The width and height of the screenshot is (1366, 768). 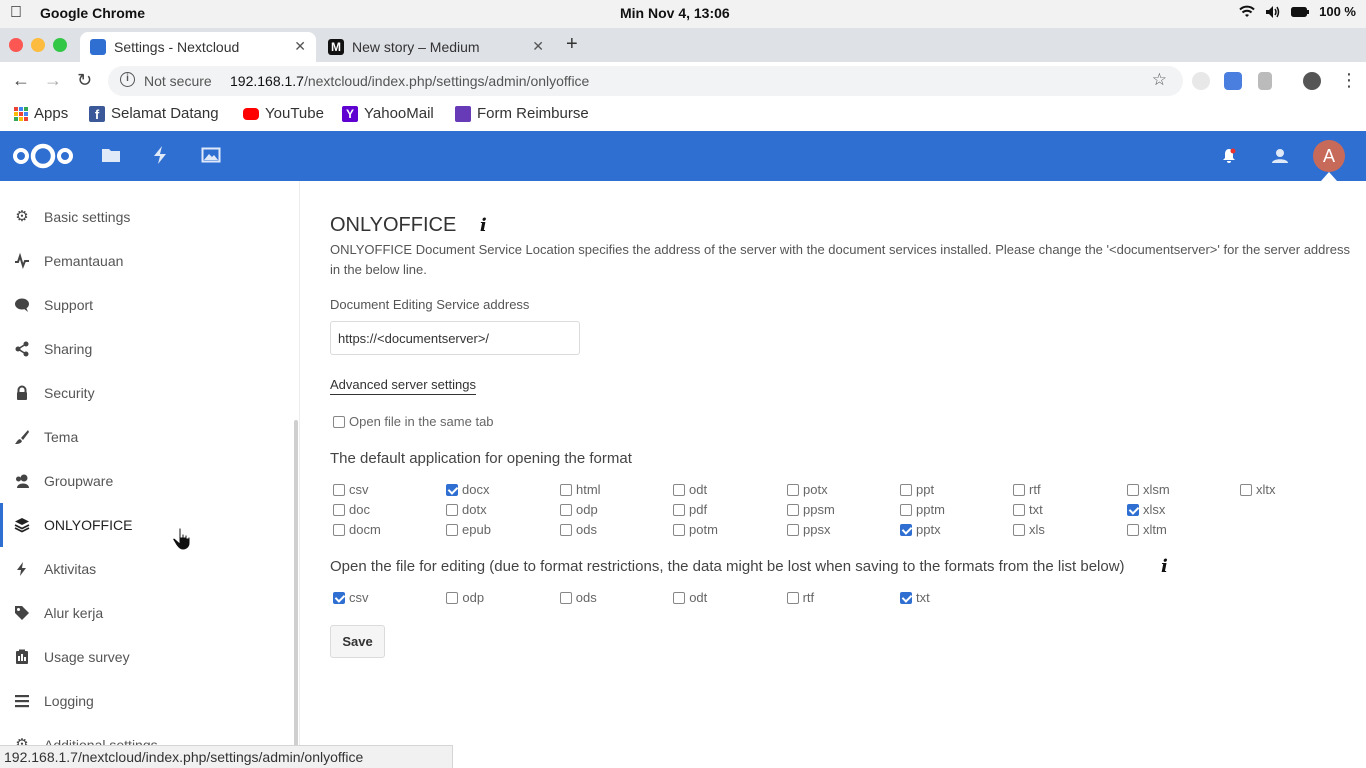 I want to click on nextcloud-logo-icon, so click(x=43, y=156).